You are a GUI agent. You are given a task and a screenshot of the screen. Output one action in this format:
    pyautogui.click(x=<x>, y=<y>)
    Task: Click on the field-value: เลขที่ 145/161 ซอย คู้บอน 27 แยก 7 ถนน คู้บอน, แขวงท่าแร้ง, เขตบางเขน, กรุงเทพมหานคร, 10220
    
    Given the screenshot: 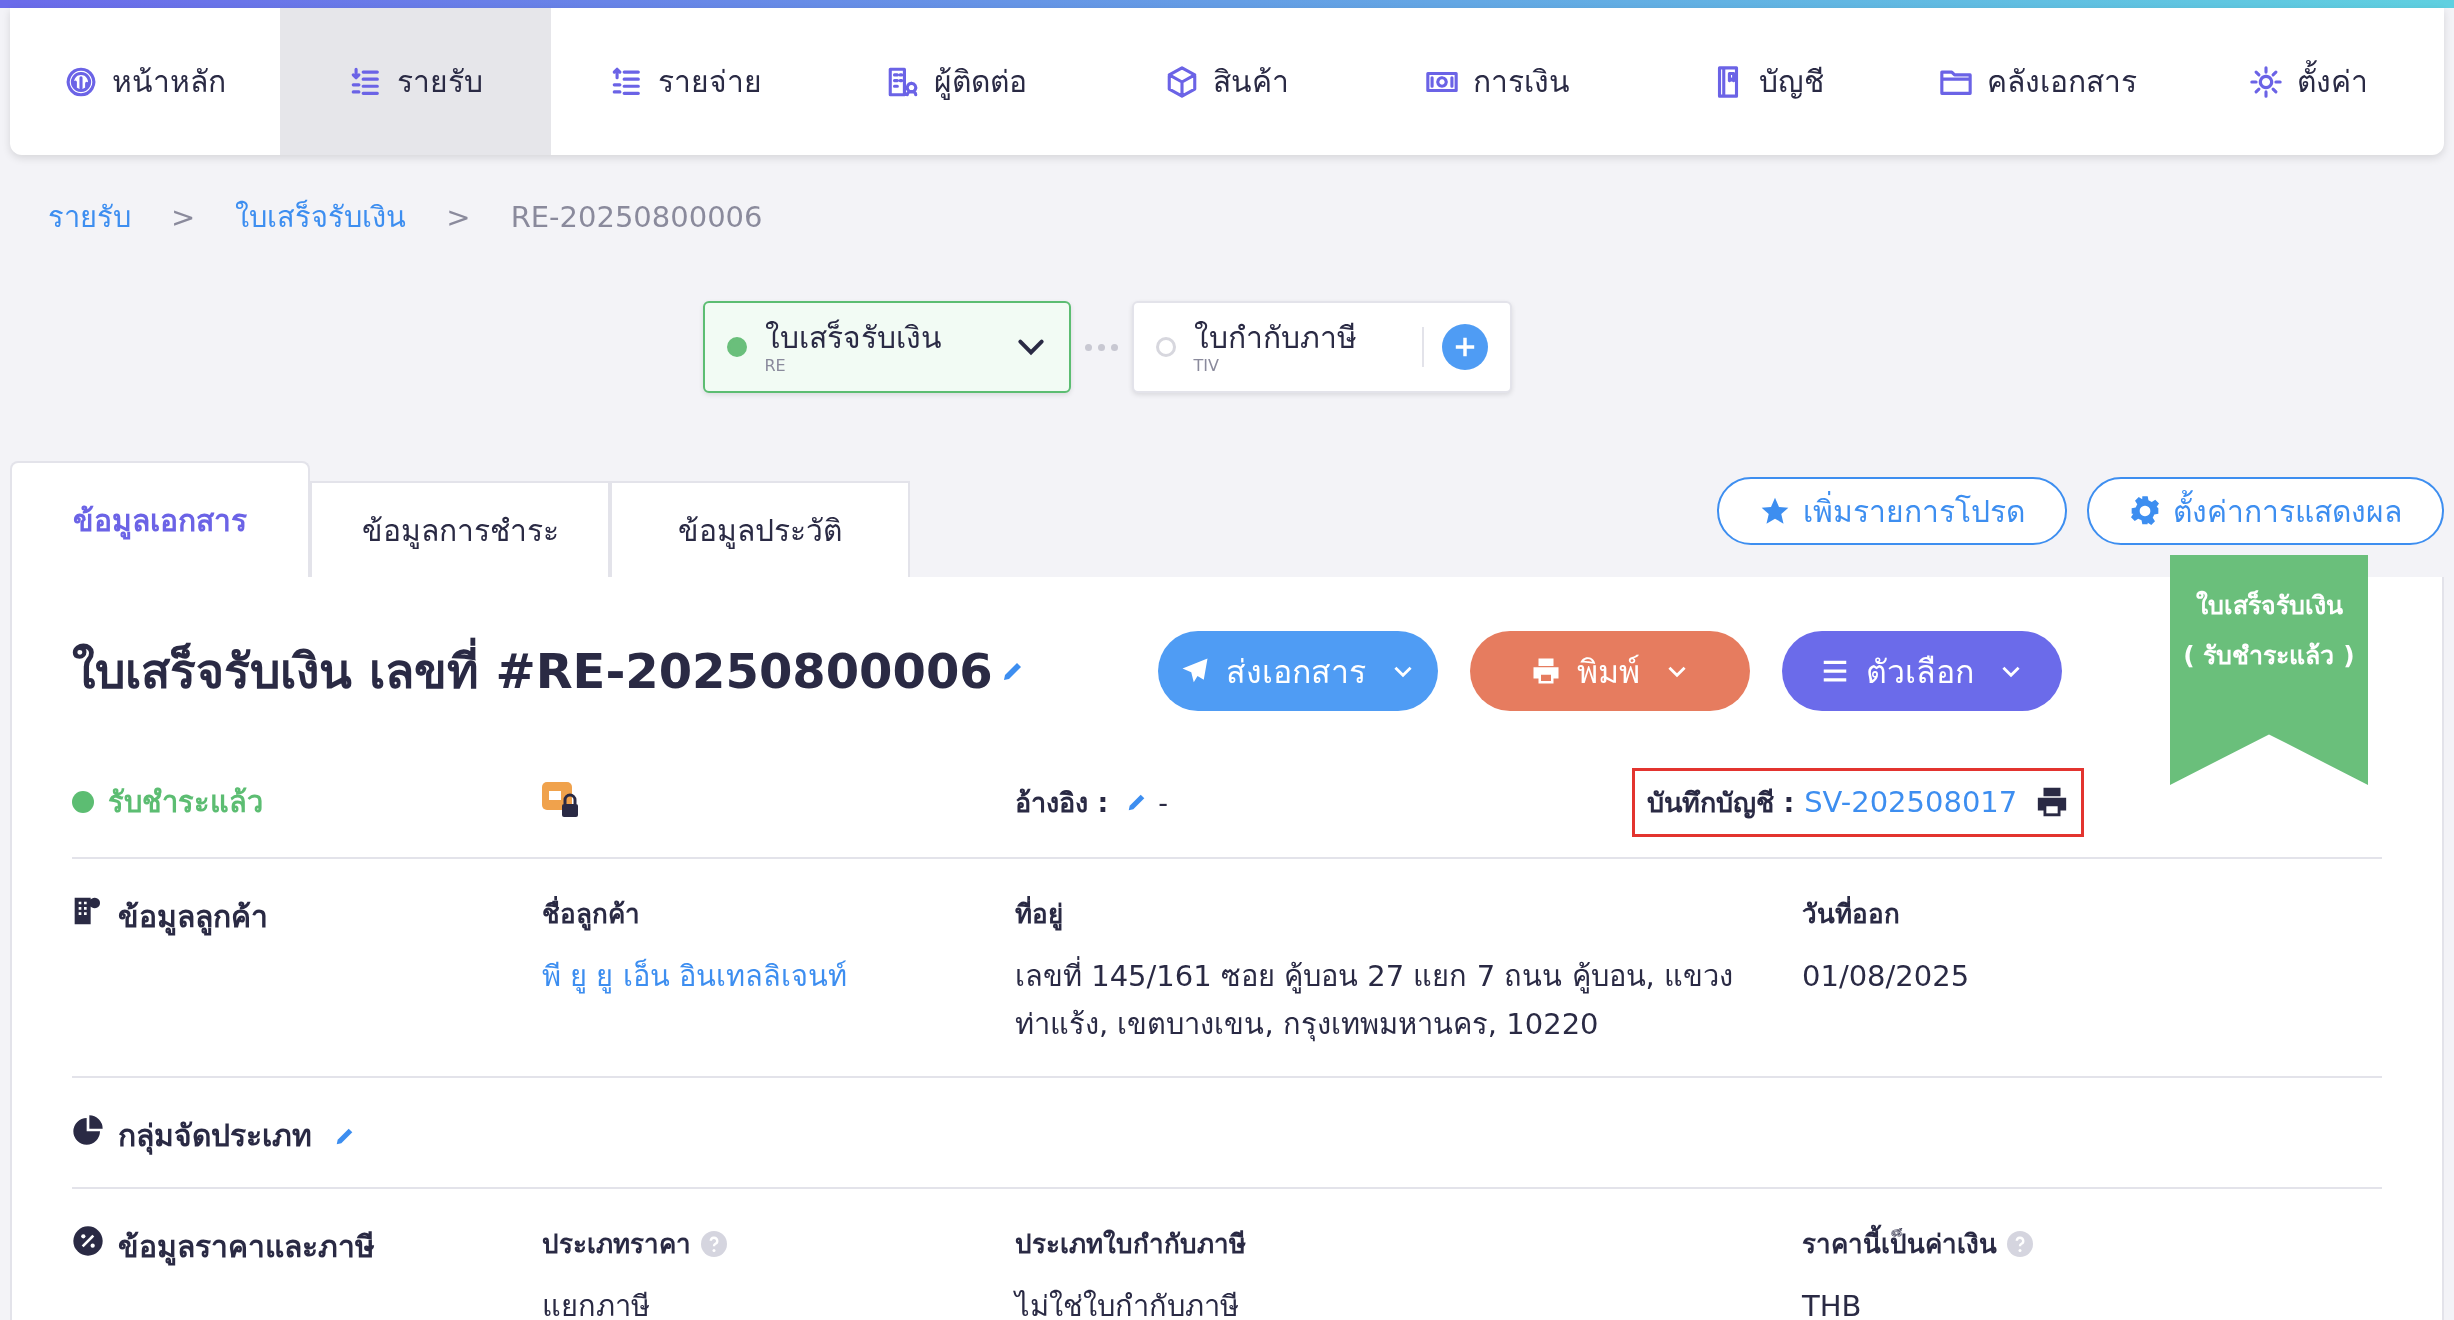 What is the action you would take?
    pyautogui.click(x=1408, y=1000)
    